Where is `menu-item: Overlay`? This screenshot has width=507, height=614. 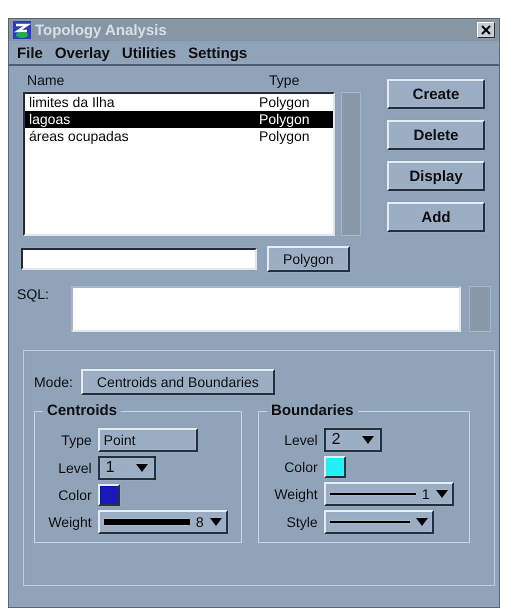 menu-item: Overlay is located at coordinates (82, 53).